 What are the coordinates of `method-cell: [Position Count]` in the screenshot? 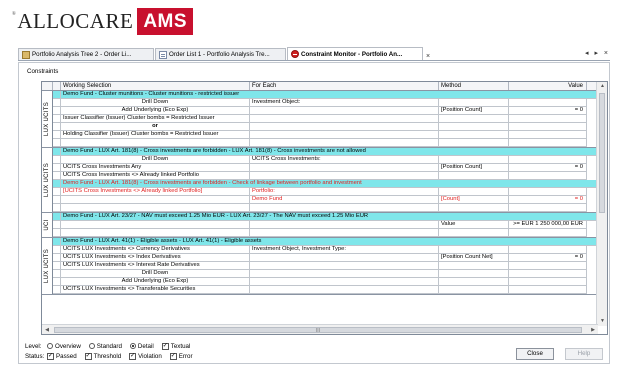 It's located at (474, 168).